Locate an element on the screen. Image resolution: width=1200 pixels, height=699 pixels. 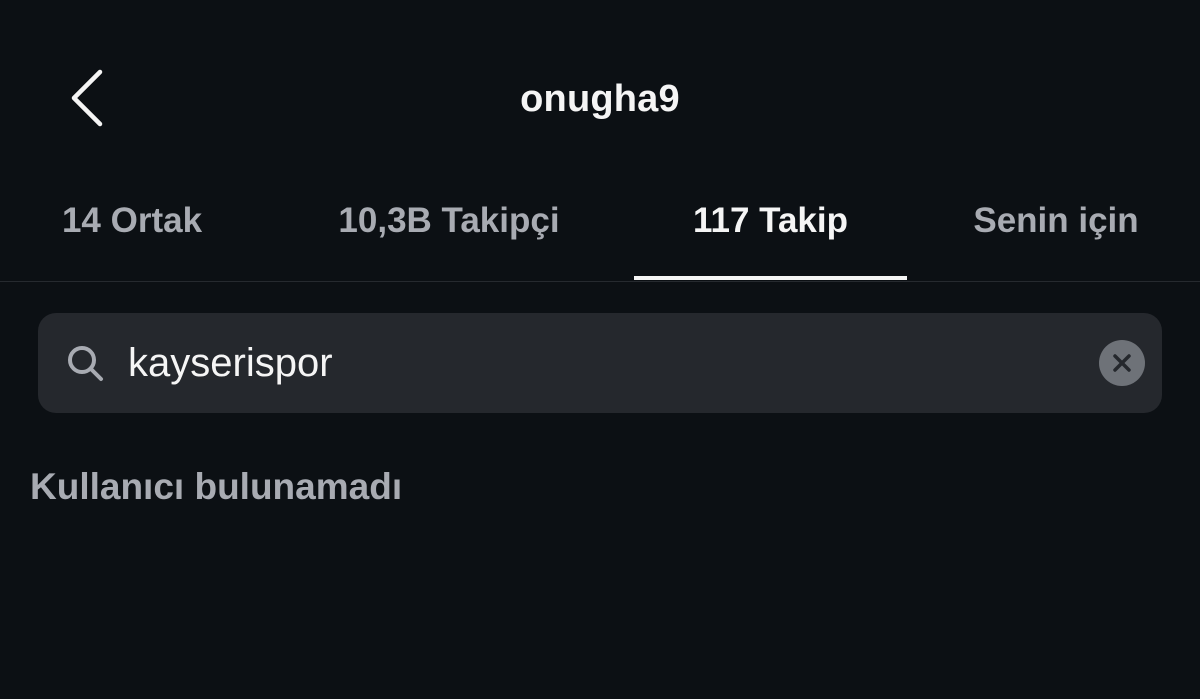
tab-for-you: Senin için is located at coordinates (1056, 235).